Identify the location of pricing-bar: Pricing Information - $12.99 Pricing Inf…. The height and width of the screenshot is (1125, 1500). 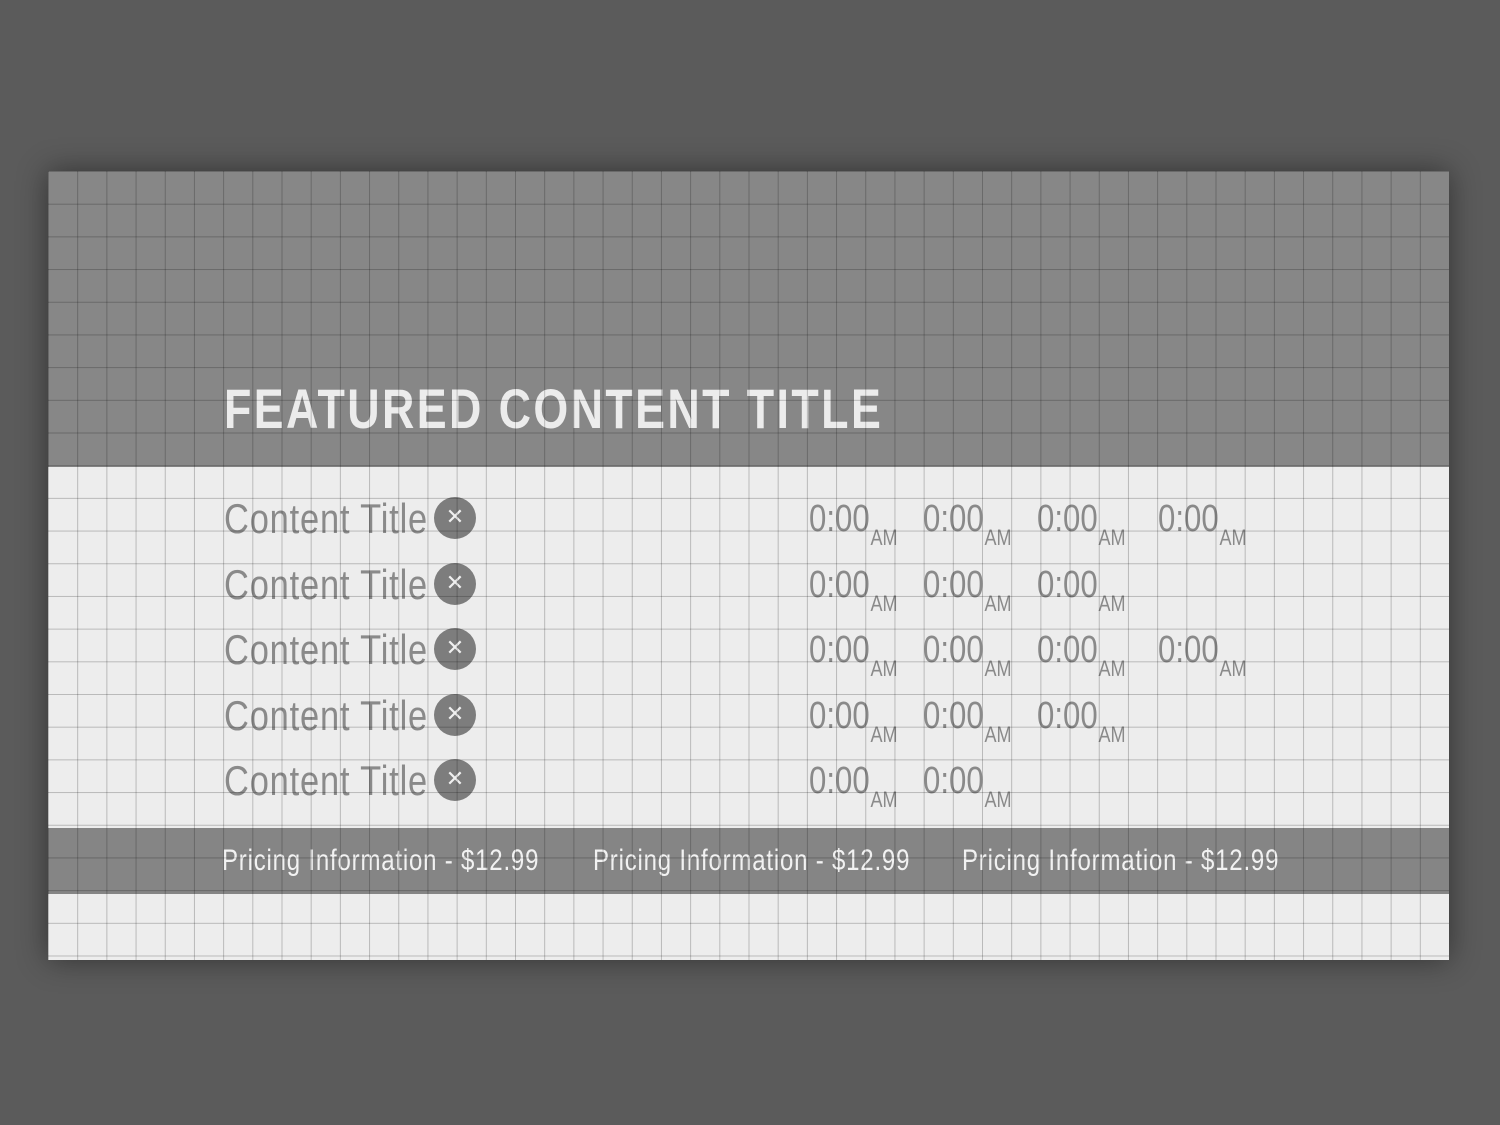
(748, 861).